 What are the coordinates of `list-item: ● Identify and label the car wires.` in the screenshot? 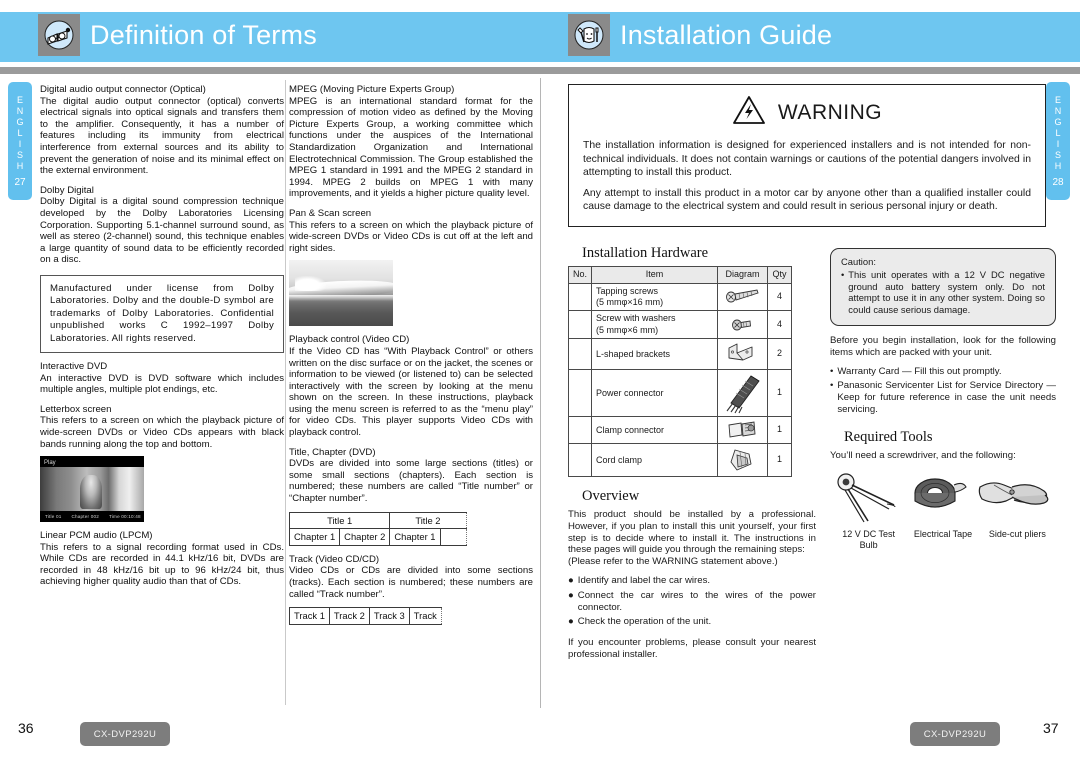 It's located at (692, 581).